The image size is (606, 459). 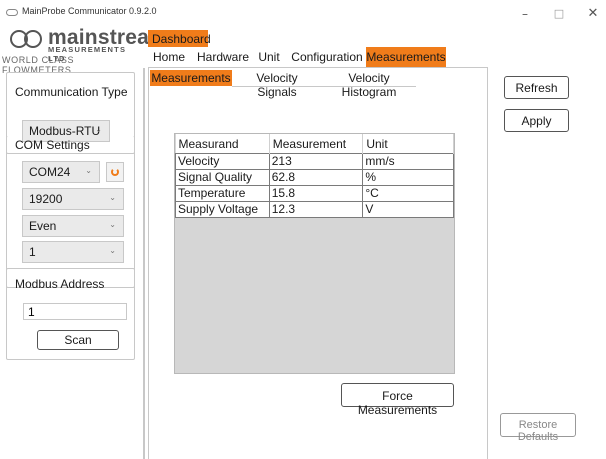 I want to click on subtab-velocity-histogram: Velocity Histogram, so click(x=369, y=84).